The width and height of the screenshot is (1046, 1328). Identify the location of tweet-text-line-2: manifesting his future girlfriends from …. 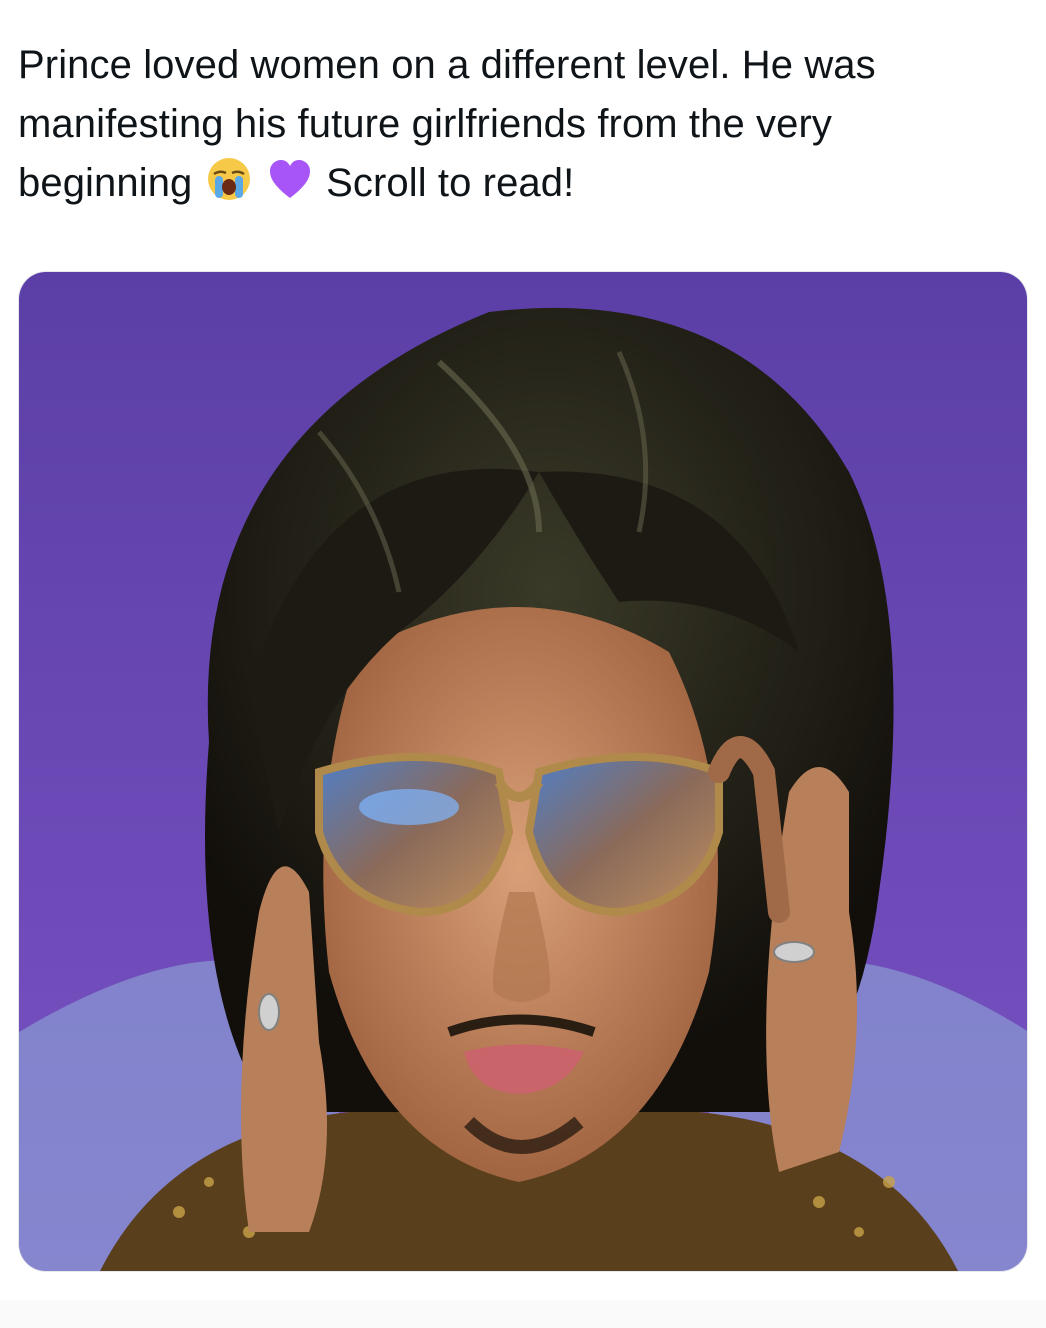
(425, 124).